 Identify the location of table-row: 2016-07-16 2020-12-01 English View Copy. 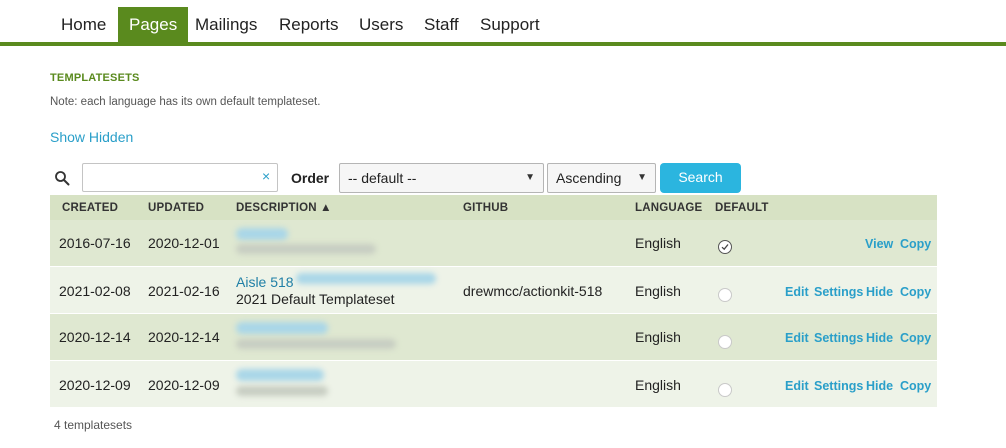
(493, 243).